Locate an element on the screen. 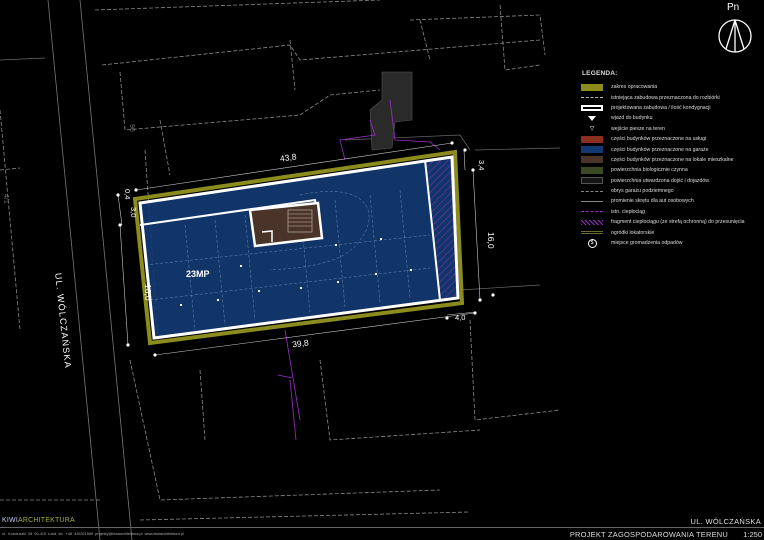  legend-swatch: $ is located at coordinates (592, 243).